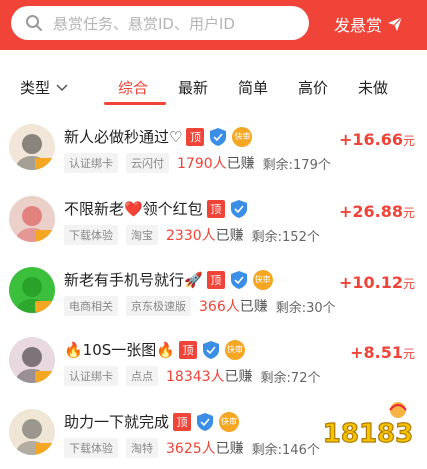 This screenshot has width=427, height=469. I want to click on task-meta-row: 下载体验 淘宝 2330人已赚 剩余:152个, so click(192, 235).